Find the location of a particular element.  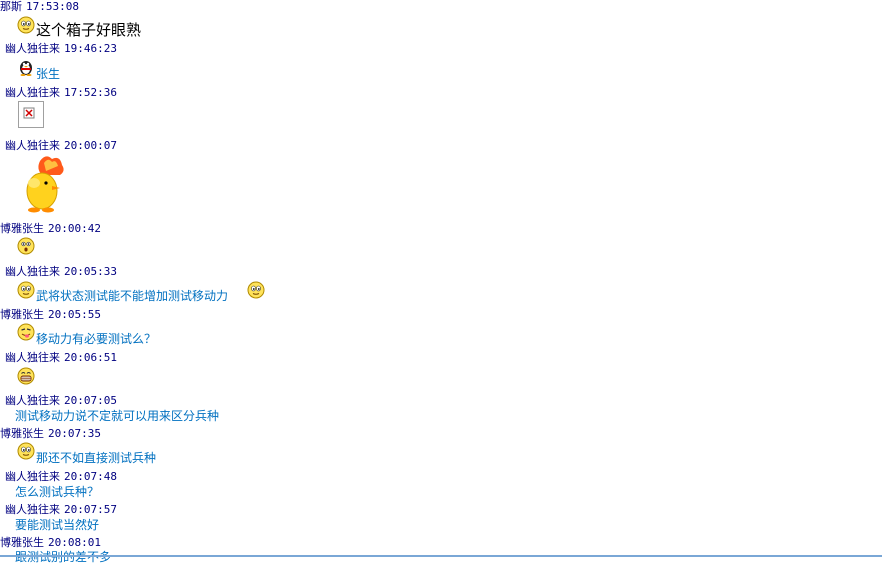

timestamp: 20:05:33 is located at coordinates (90, 271).